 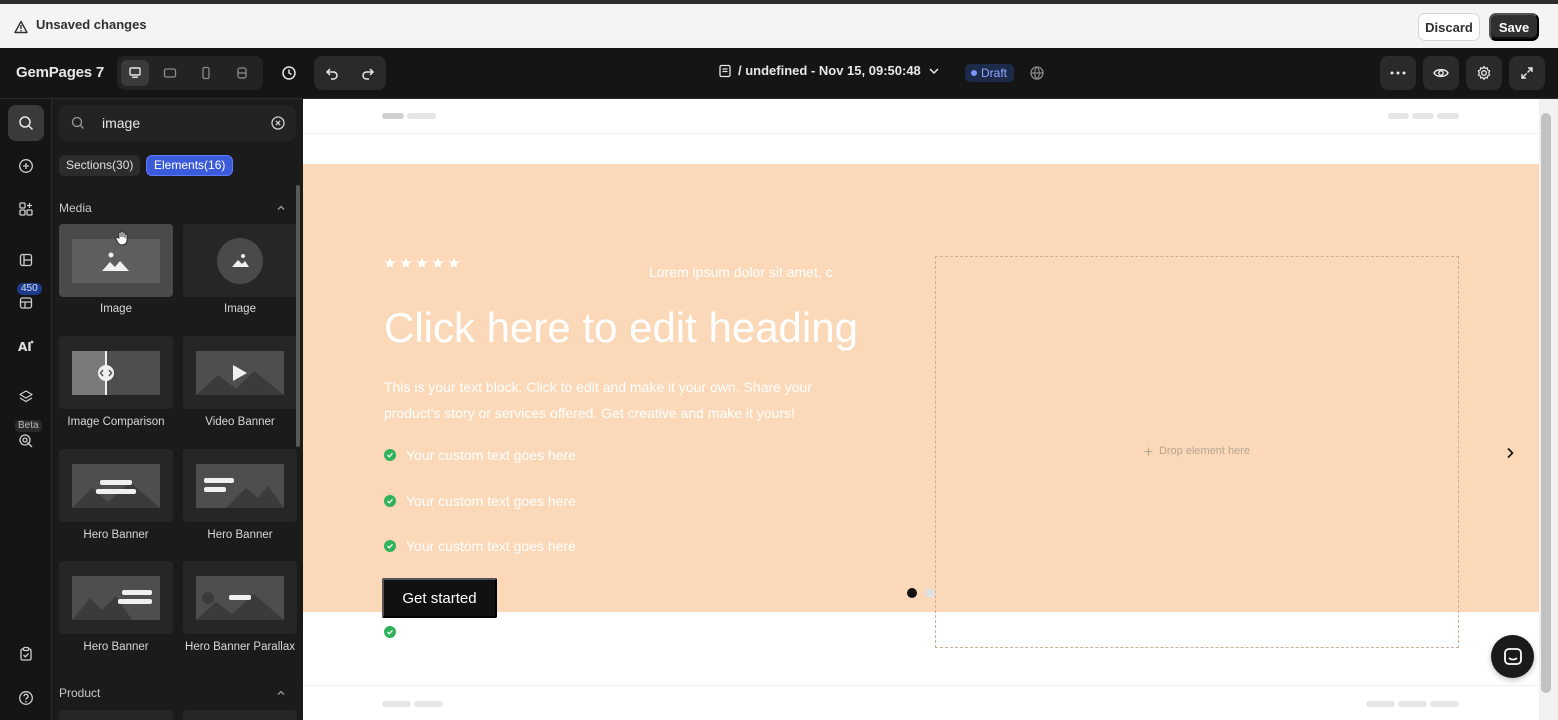 What do you see at coordinates (1527, 73) in the screenshot?
I see `fullscreen-expand-icon` at bounding box center [1527, 73].